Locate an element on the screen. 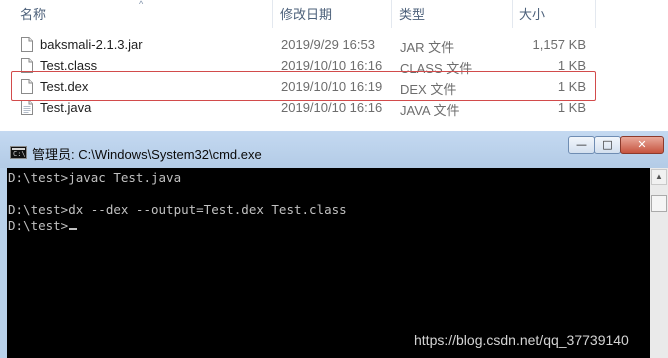 The height and width of the screenshot is (358, 668). column-header-date: 修改日期 is located at coordinates (306, 14).